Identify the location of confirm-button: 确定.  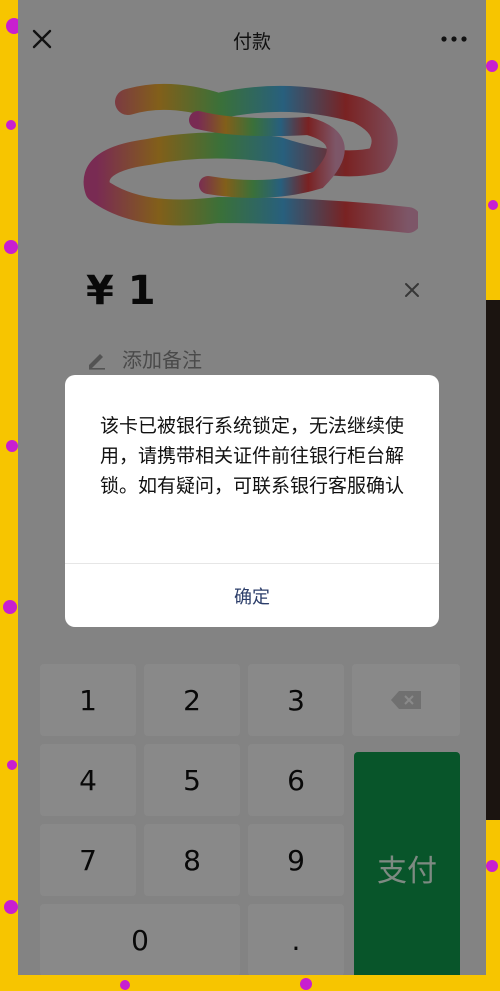
(252, 595).